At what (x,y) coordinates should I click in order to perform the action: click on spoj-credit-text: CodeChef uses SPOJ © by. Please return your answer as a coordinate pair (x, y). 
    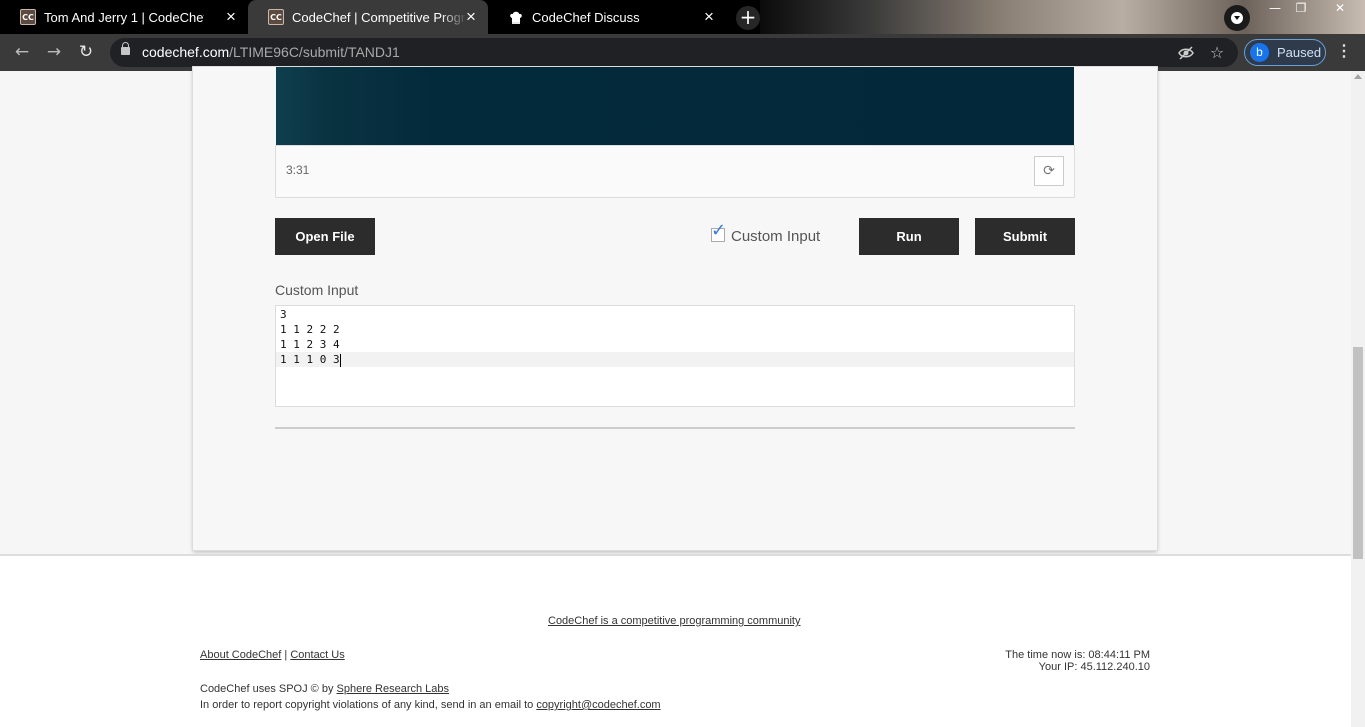
    Looking at the image, I should click on (267, 689).